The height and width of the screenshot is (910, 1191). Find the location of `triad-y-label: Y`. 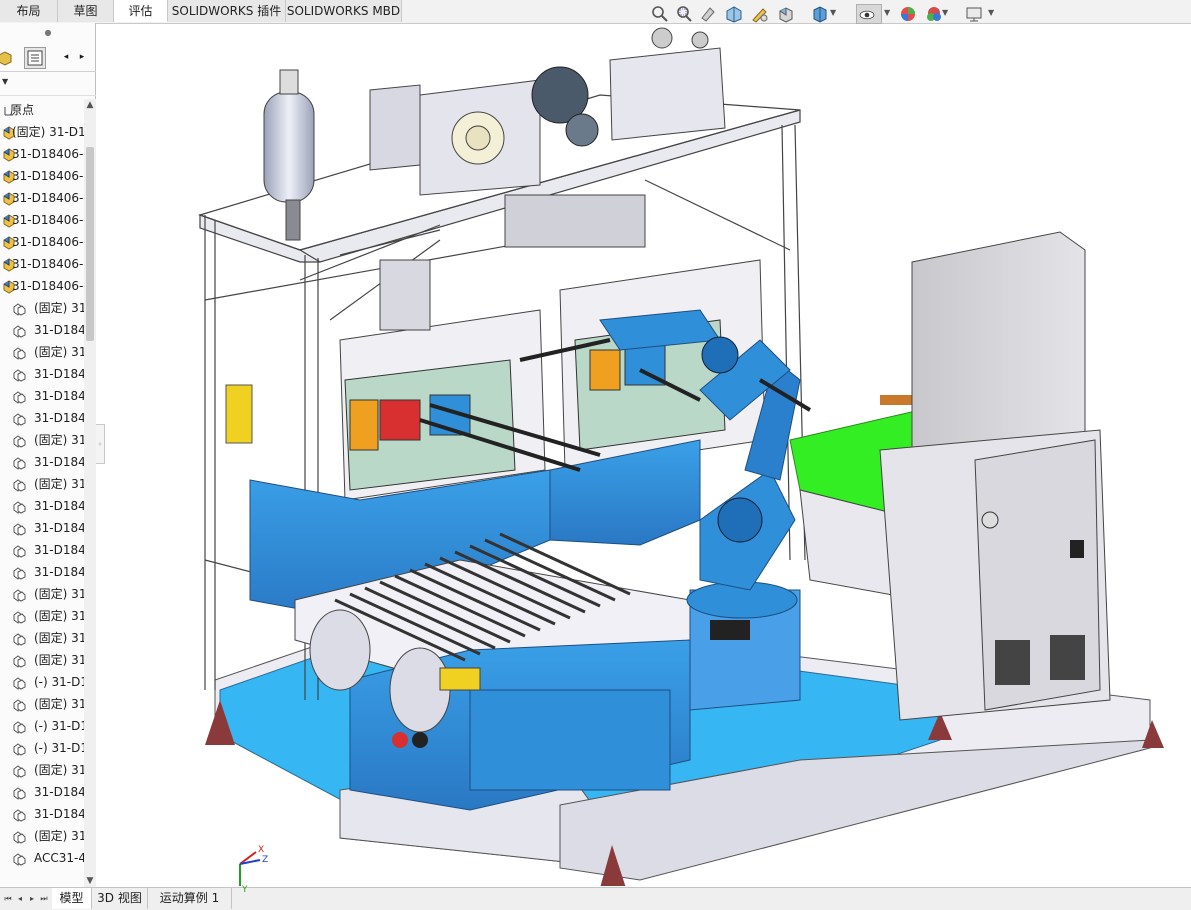

triad-y-label: Y is located at coordinates (244, 889).